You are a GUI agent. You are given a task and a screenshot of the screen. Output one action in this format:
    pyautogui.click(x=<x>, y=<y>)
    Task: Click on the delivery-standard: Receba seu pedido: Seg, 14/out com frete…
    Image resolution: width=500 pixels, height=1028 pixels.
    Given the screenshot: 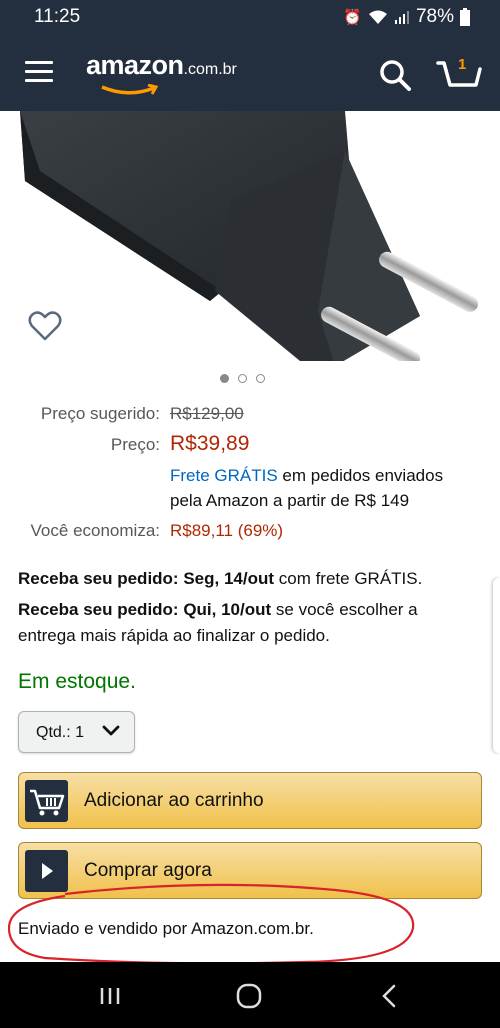 What is the action you would take?
    pyautogui.click(x=220, y=578)
    